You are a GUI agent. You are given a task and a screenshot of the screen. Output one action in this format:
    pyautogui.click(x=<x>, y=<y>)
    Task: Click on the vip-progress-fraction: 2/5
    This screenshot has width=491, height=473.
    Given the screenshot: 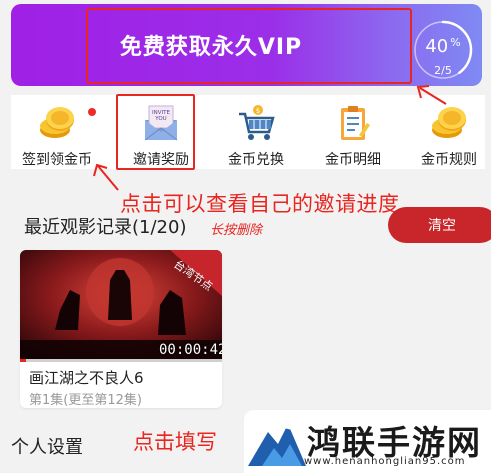 What is the action you would take?
    pyautogui.click(x=443, y=70)
    